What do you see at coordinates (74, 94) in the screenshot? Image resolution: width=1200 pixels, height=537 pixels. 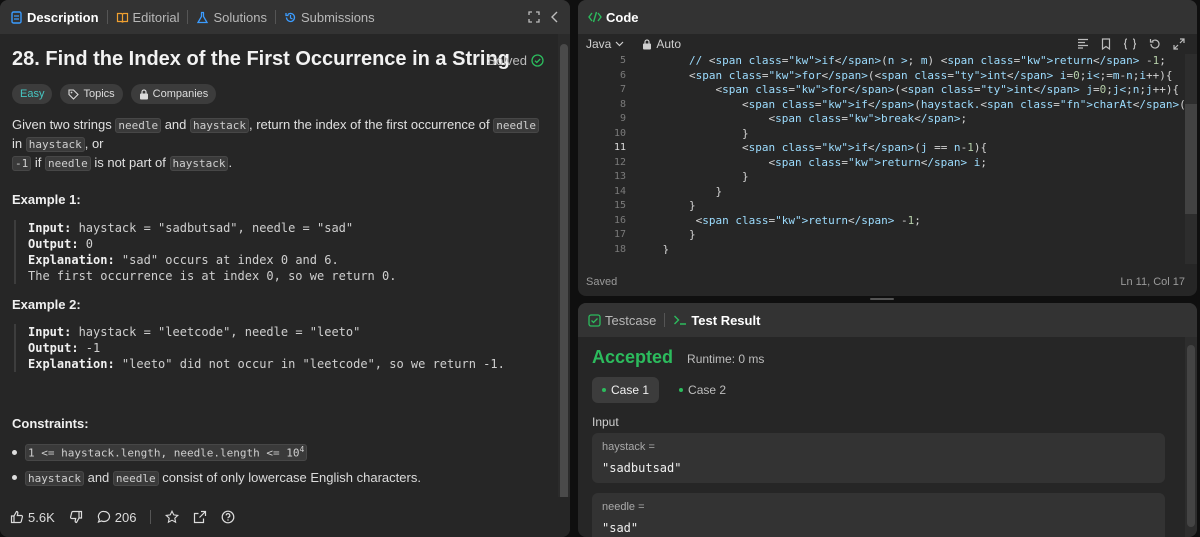 I see `tag-icon` at bounding box center [74, 94].